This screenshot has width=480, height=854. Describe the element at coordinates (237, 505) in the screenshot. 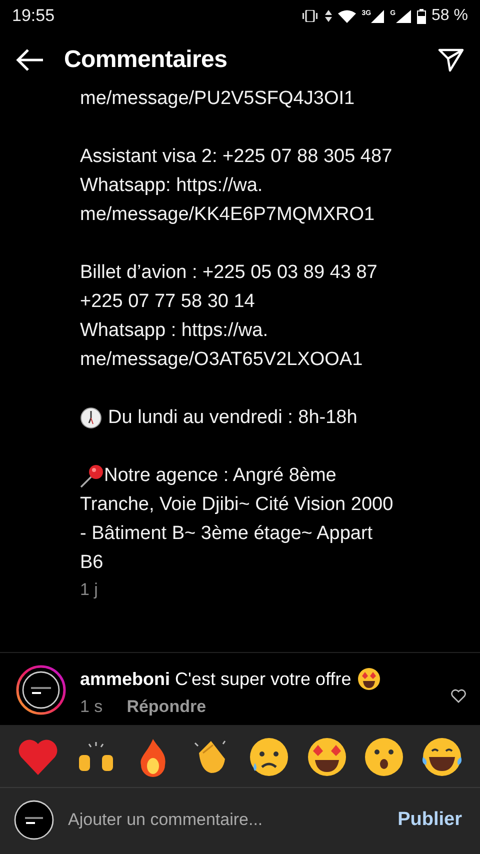

I see `caption-line: Tranche, Voie Djibi~ Cité Vision 2000` at that location.